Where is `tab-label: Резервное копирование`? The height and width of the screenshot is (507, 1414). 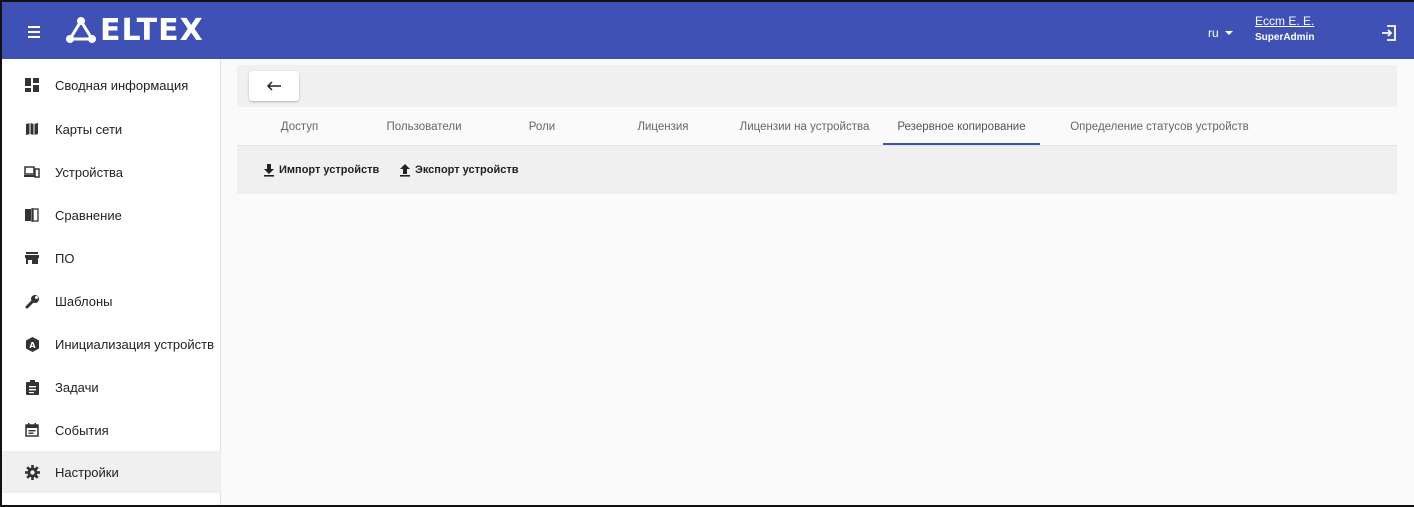
tab-label: Резервное копирование is located at coordinates (961, 127).